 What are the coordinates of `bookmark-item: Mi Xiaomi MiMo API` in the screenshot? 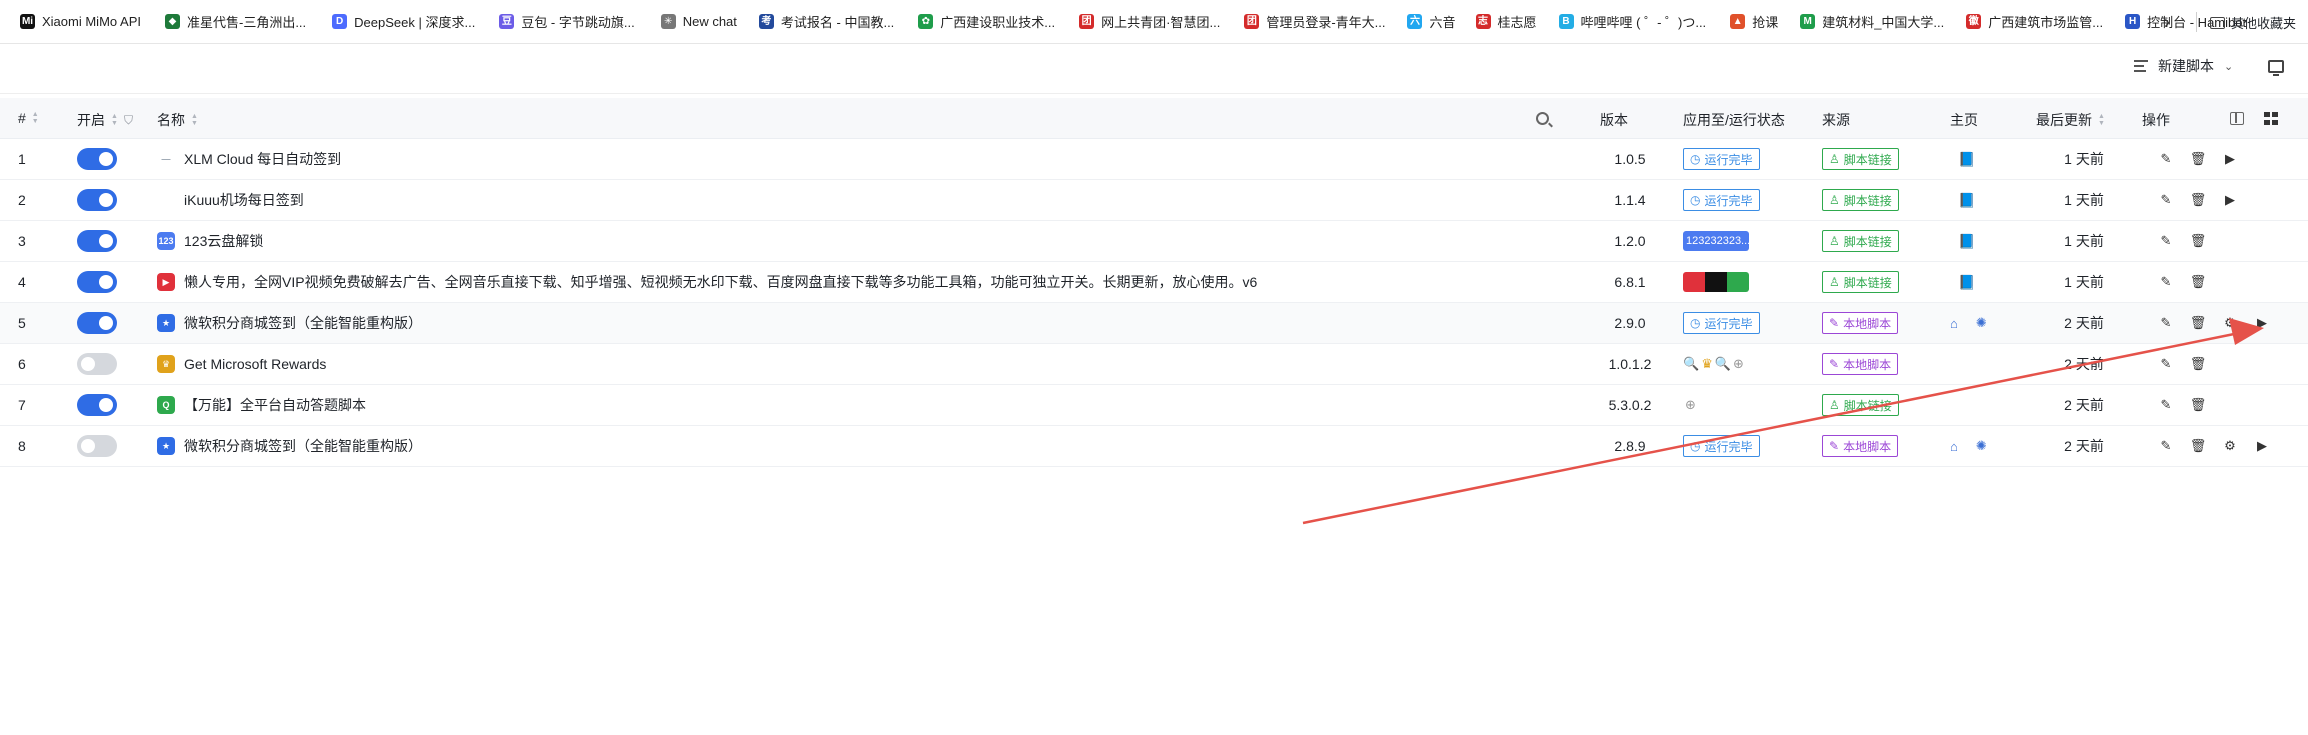 It's located at (80, 21).